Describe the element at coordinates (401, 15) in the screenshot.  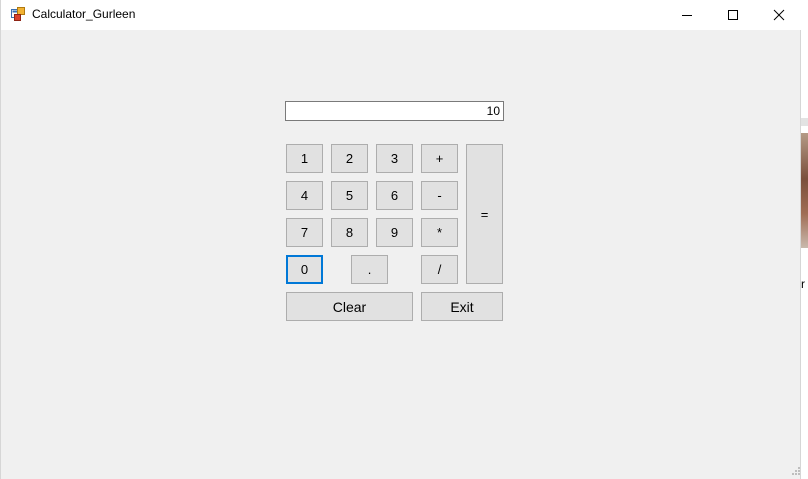
I see `title-bar: Calculator_Gurleen` at that location.